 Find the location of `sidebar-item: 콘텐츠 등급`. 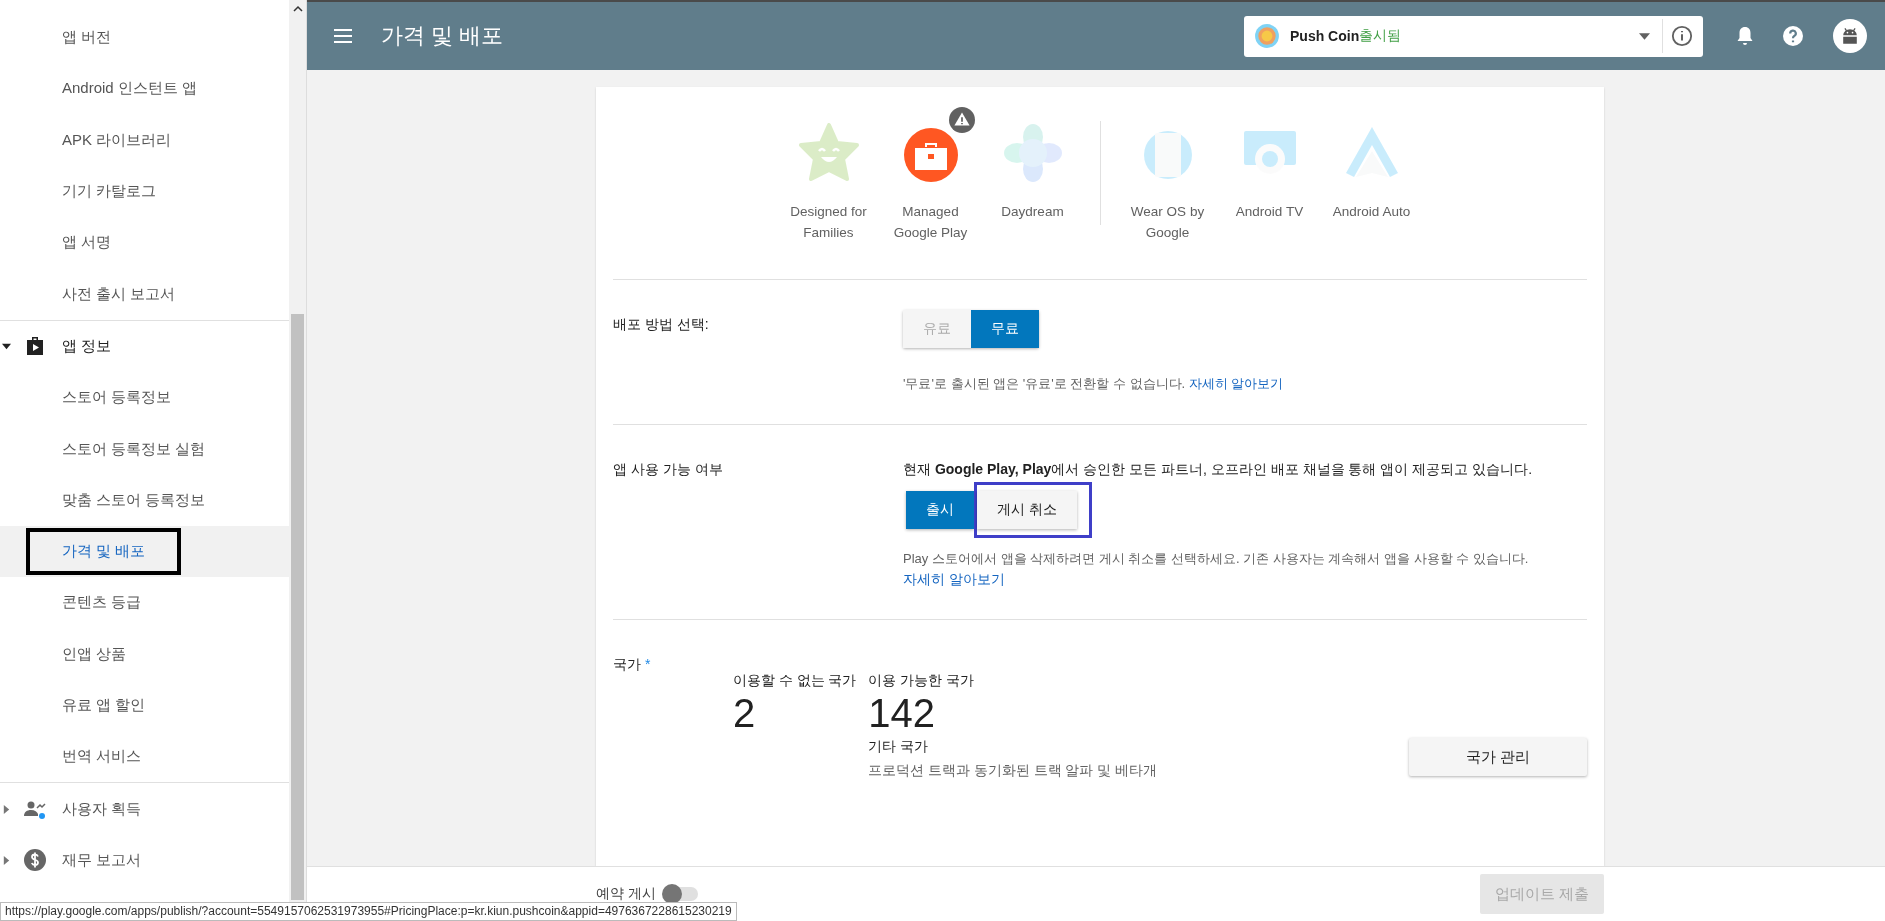

sidebar-item: 콘텐츠 등급 is located at coordinates (144, 603).